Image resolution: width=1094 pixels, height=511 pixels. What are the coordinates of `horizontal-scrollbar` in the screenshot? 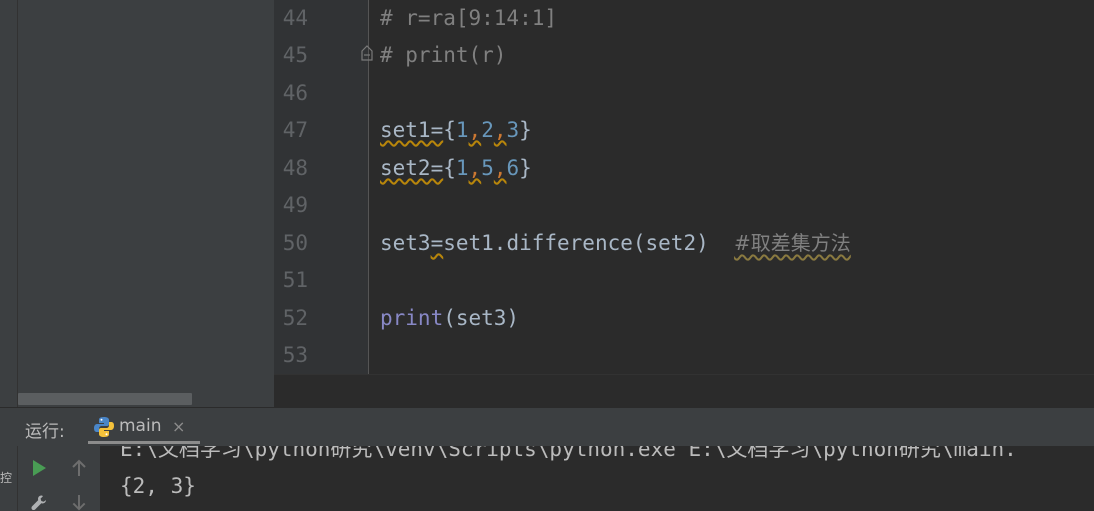 It's located at (105, 399).